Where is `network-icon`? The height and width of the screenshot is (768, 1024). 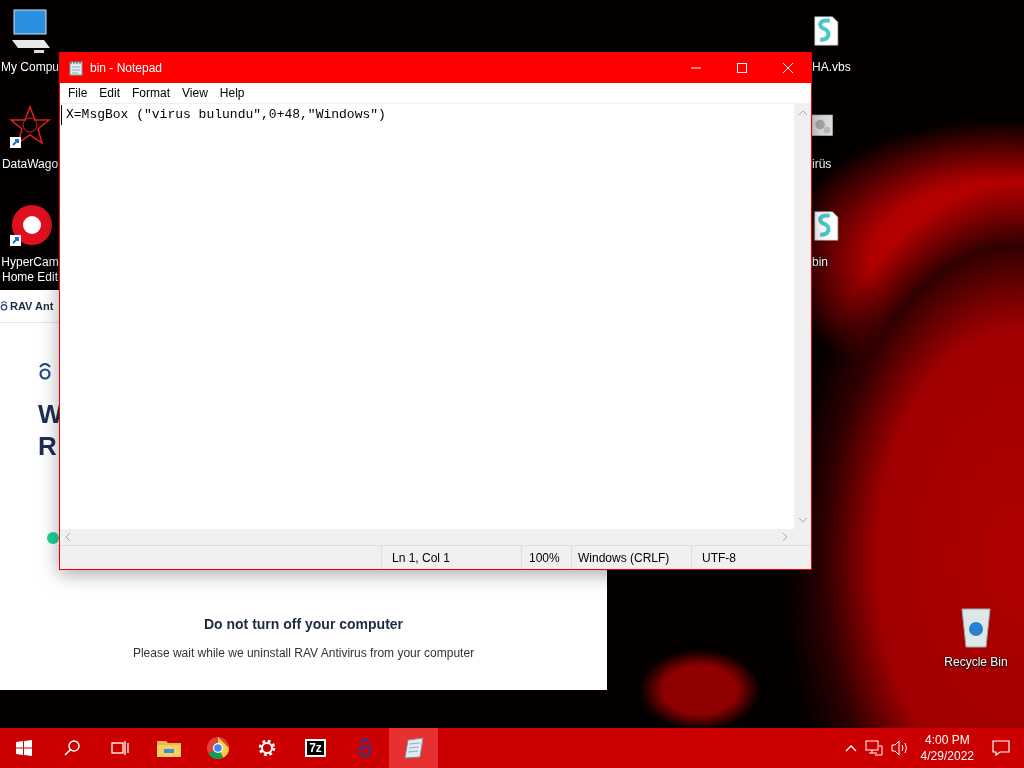
network-icon is located at coordinates (873, 748).